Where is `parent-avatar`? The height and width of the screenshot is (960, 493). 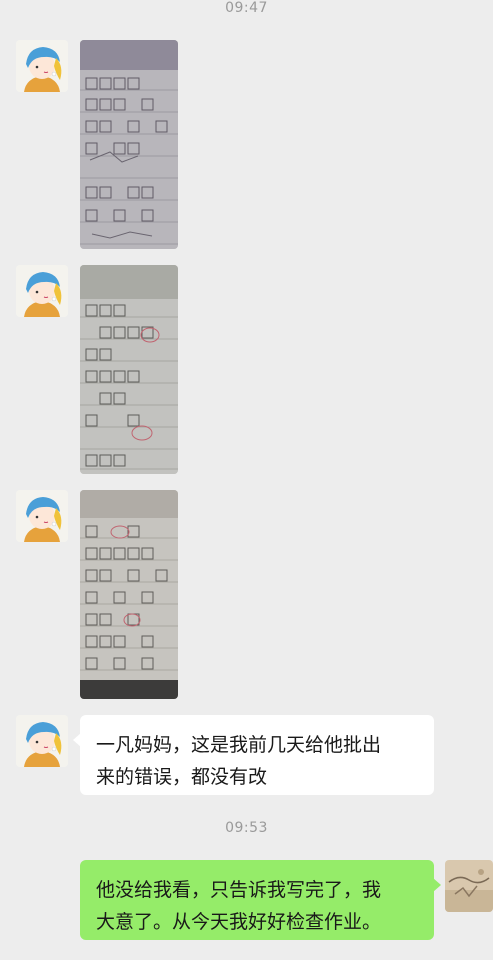 parent-avatar is located at coordinates (469, 886).